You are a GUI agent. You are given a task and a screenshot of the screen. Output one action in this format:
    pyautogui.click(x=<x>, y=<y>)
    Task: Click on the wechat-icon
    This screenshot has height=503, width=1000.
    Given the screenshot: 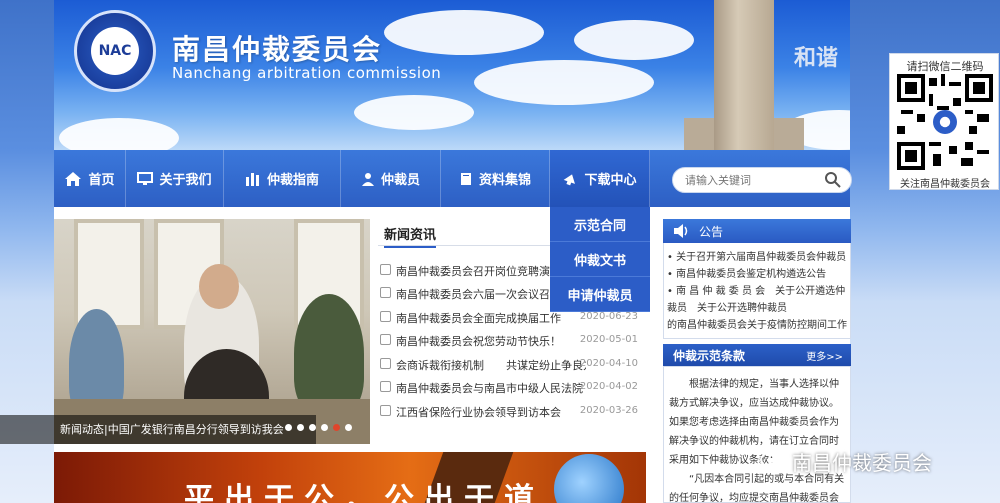 What is the action you would take?
    pyautogui.click(x=772, y=461)
    